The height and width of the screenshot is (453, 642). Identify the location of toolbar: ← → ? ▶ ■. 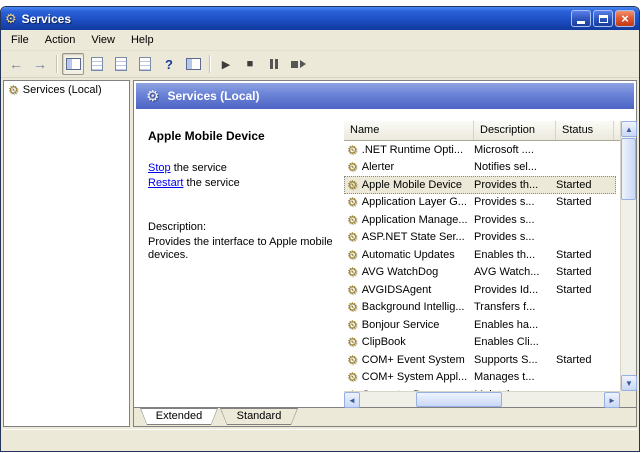
(320, 64).